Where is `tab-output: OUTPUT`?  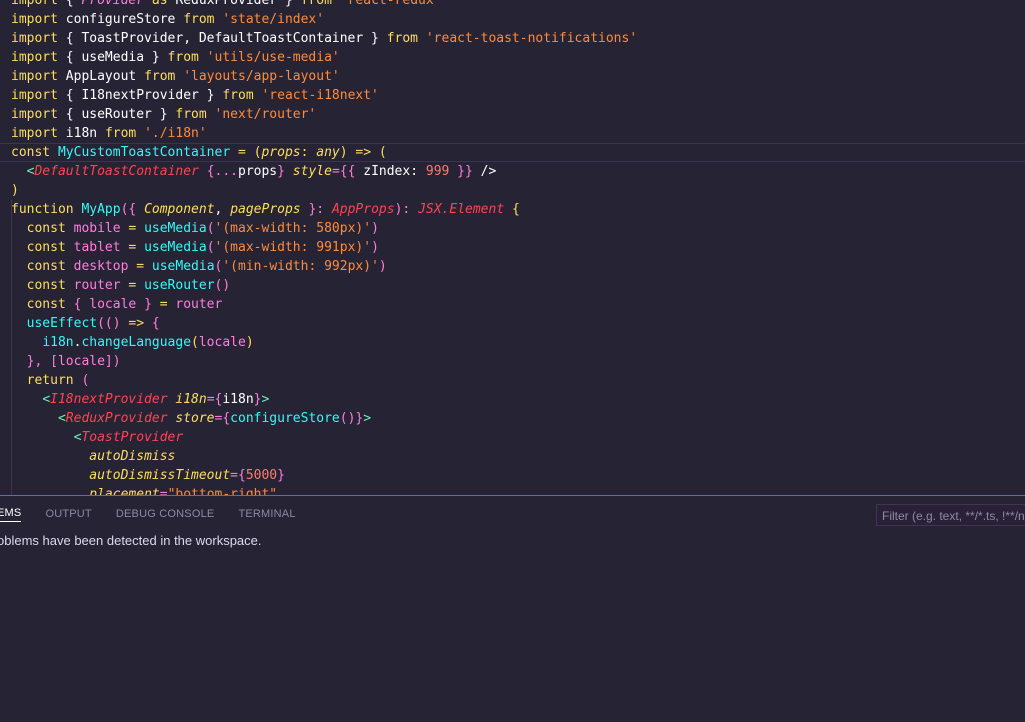 tab-output: OUTPUT is located at coordinates (68, 514).